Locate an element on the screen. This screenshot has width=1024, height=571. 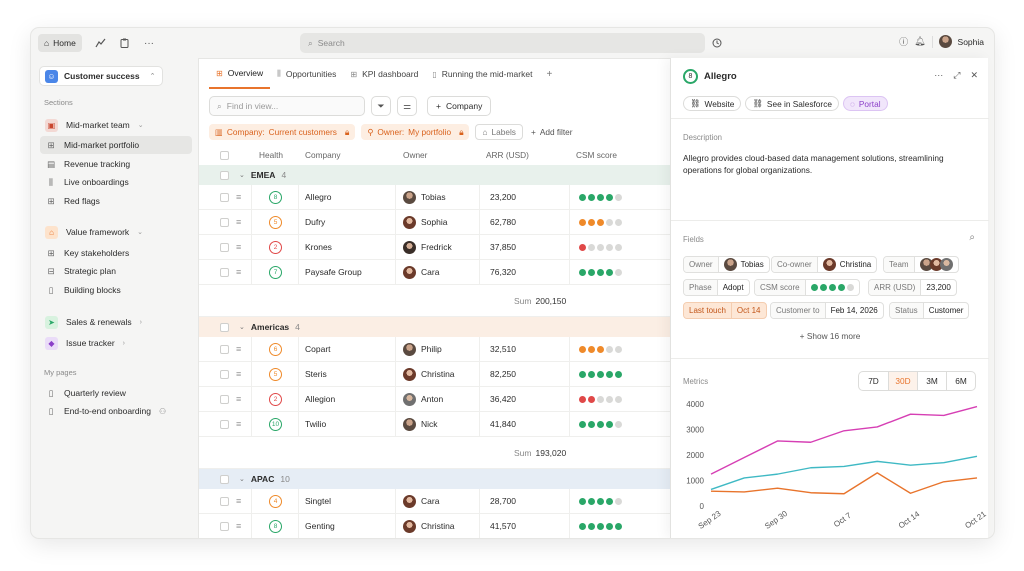
close-icon: ✕ is located at coordinates (974, 75).